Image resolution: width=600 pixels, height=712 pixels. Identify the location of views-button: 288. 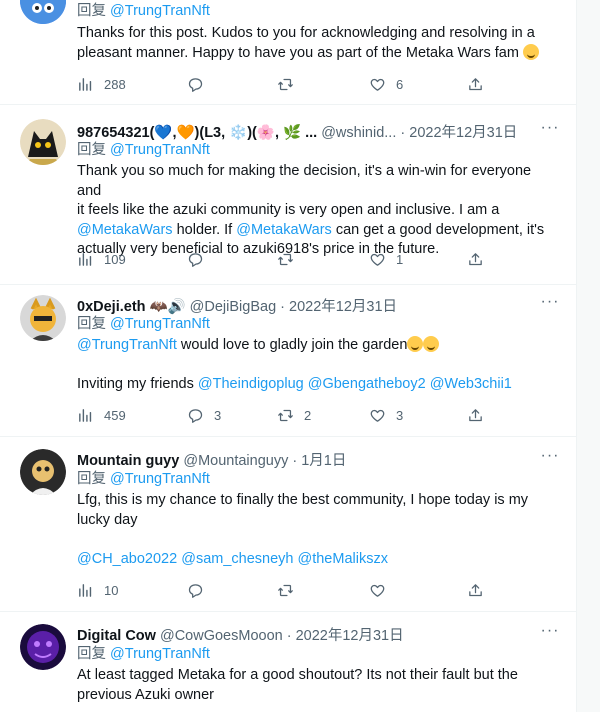
(101, 84).